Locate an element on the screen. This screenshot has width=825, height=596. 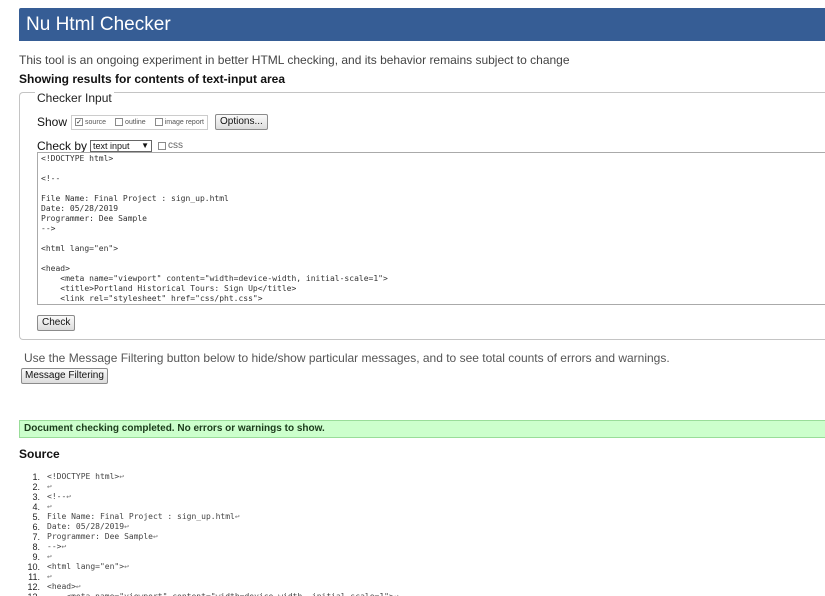
css-checkbox is located at coordinates (162, 145).